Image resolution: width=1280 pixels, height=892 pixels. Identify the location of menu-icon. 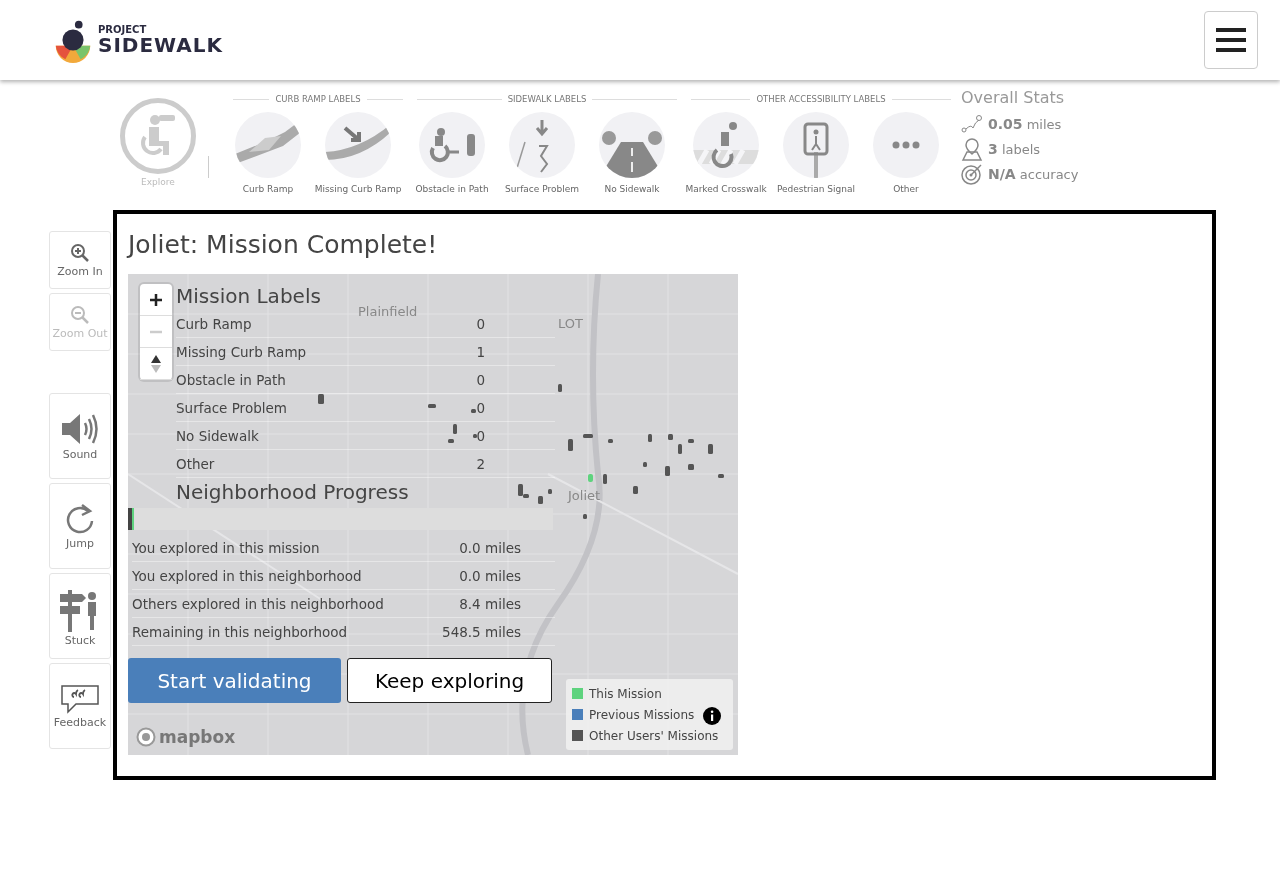
(1231, 40).